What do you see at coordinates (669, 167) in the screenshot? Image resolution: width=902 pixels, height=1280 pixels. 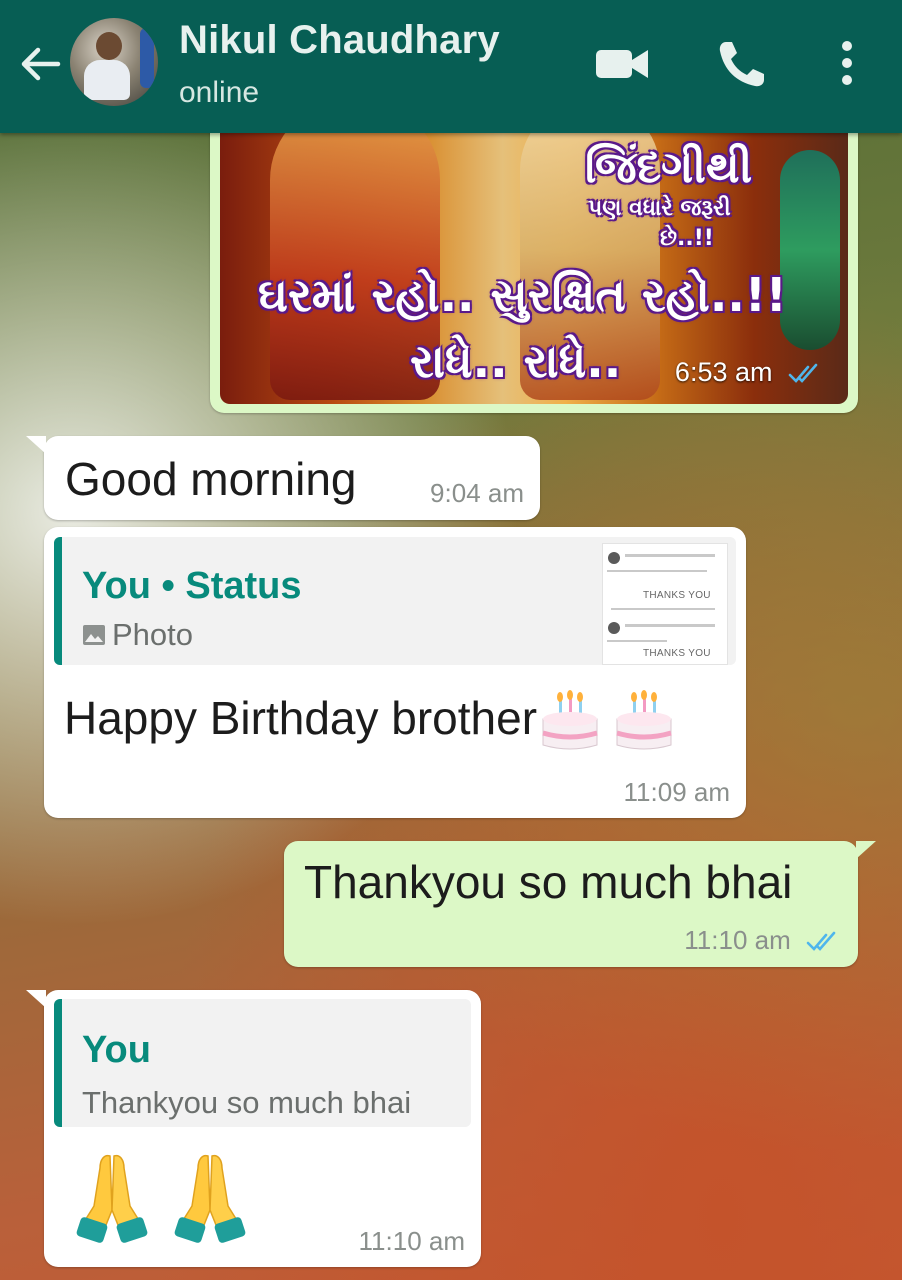 I see `image-caption-line: જિંદગીથી` at bounding box center [669, 167].